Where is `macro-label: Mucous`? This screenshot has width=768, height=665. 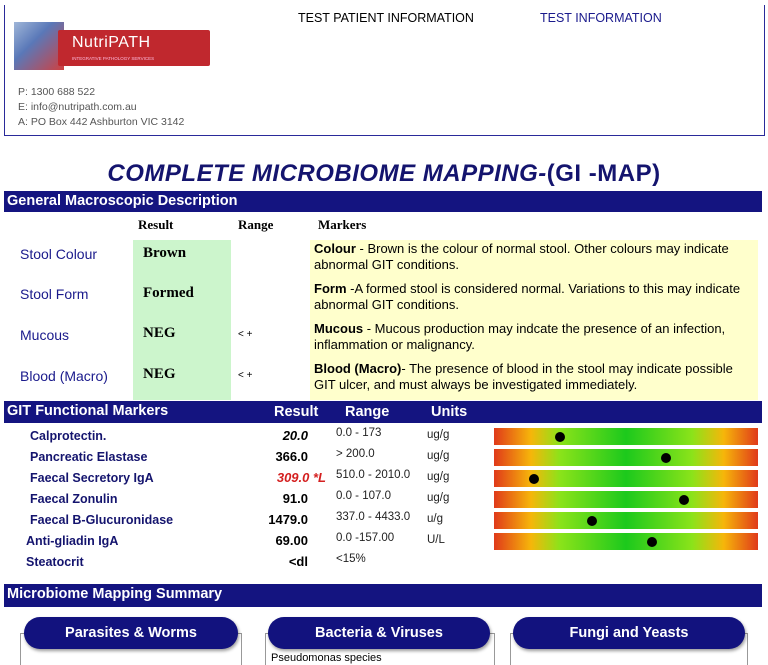
macro-label: Mucous is located at coordinates (45, 335).